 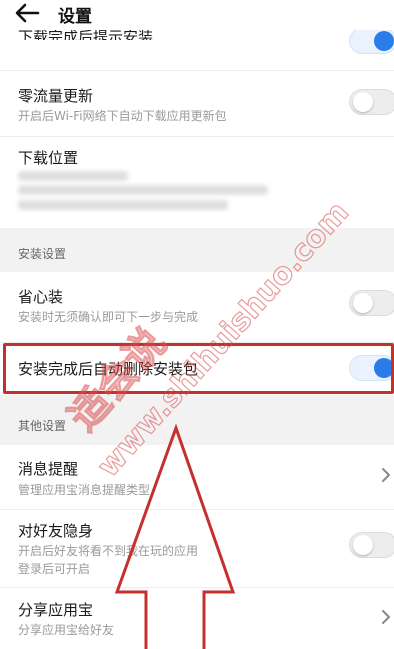 I want to click on page-title: 设置, so click(x=75, y=17).